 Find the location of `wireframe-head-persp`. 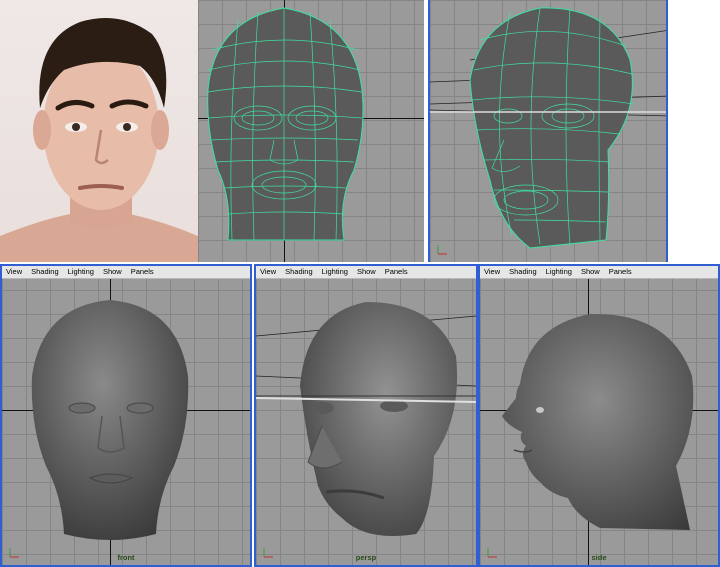

wireframe-head-persp is located at coordinates (548, 128).